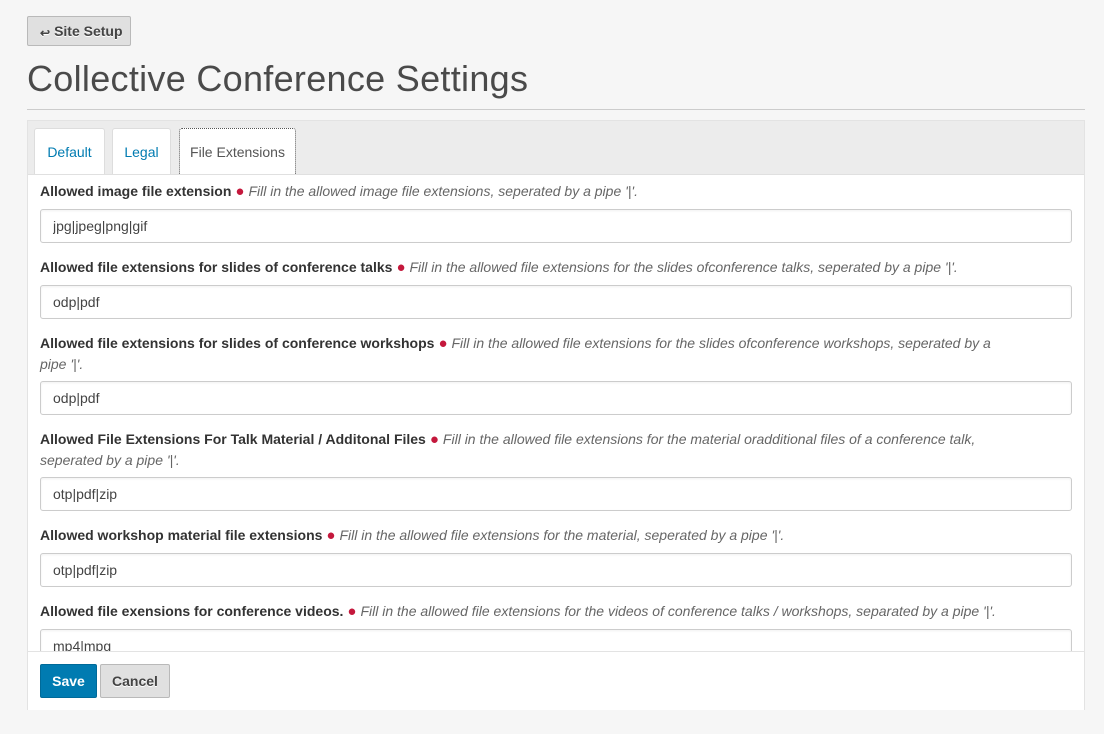  I want to click on field-label: Allowed image file extension, so click(136, 191).